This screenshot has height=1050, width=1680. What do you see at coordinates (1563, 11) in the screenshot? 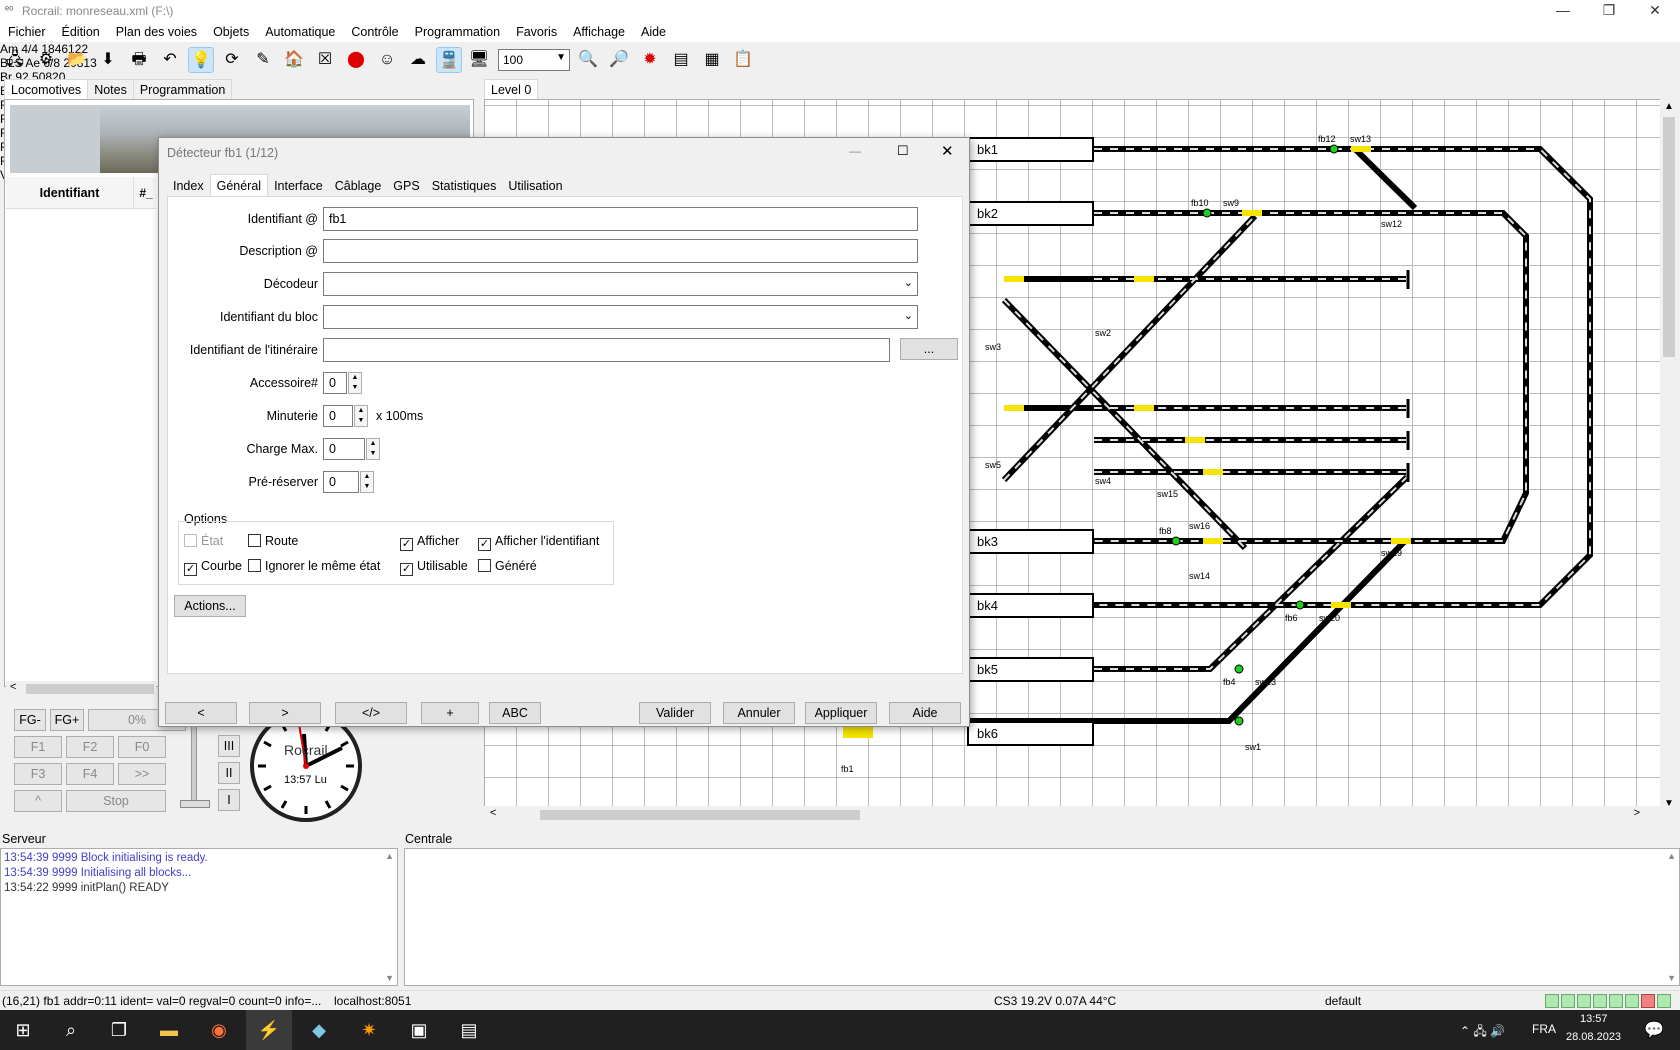
I see `minimize-button: —` at bounding box center [1563, 11].